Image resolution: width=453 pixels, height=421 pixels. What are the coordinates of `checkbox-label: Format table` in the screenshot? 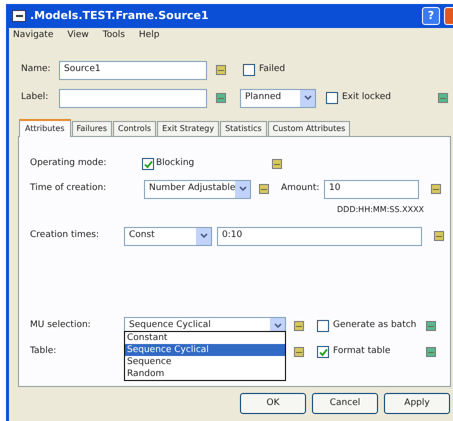 It's located at (362, 351).